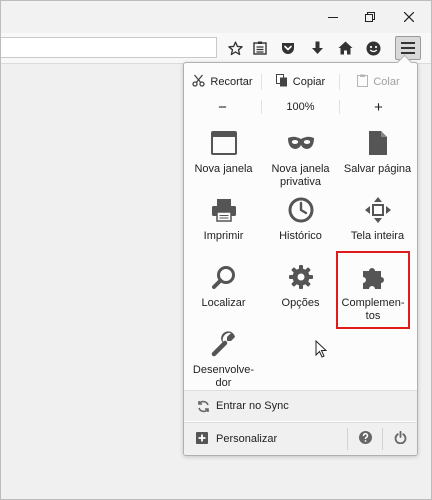  What do you see at coordinates (373, 309) in the screenshot?
I see `addons-label: Complemen- tos` at bounding box center [373, 309].